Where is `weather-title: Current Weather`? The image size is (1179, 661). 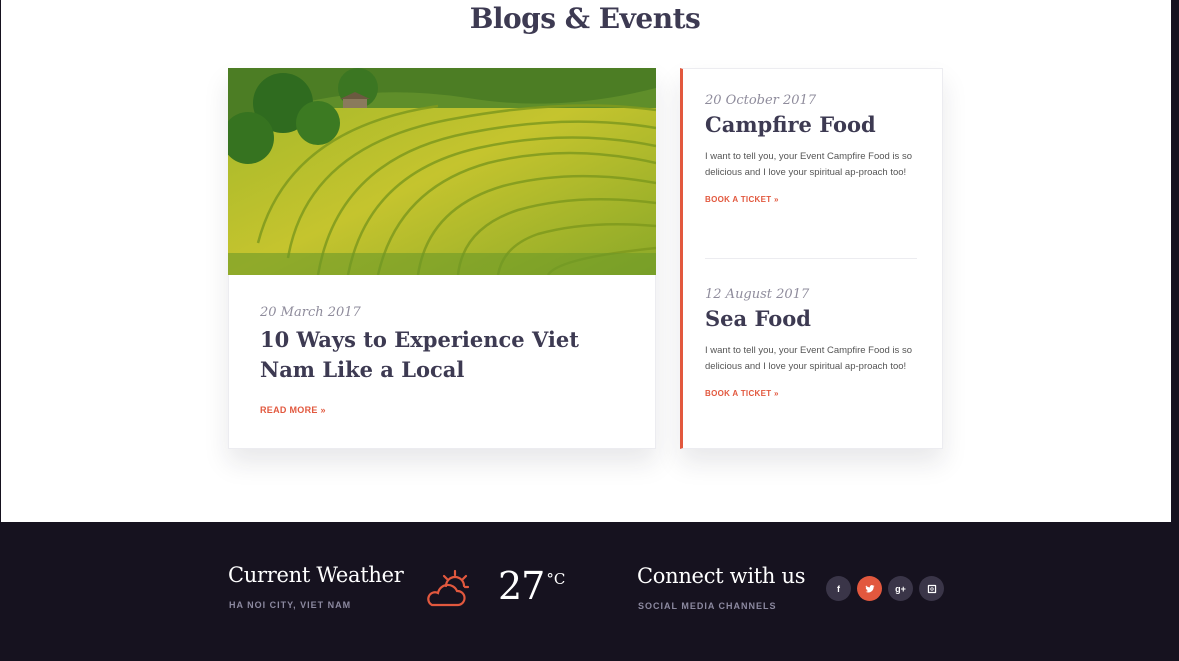
weather-title: Current Weather is located at coordinates (316, 575).